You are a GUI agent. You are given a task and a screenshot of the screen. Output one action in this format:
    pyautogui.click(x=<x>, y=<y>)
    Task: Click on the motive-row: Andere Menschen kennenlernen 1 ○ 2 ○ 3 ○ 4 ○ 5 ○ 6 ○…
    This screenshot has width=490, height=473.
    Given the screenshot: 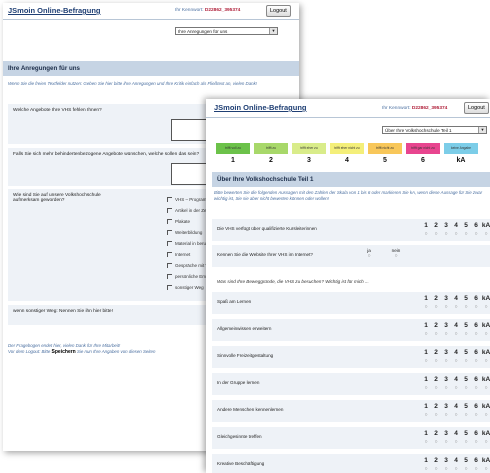 What is the action you would take?
    pyautogui.click(x=351, y=411)
    